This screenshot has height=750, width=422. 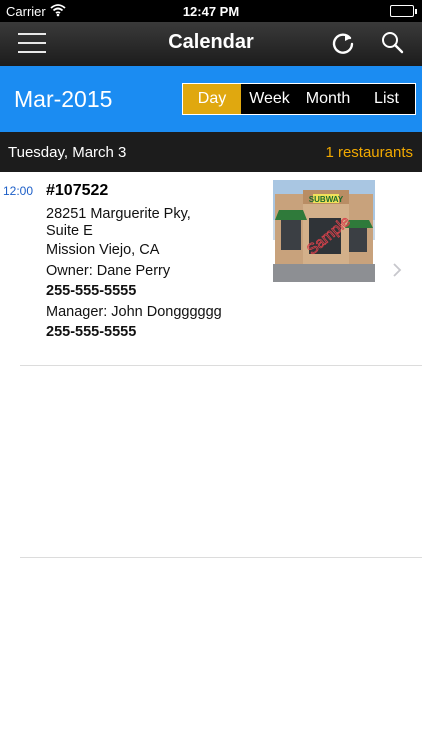 I want to click on status-time: 12:47 PM, so click(x=211, y=11).